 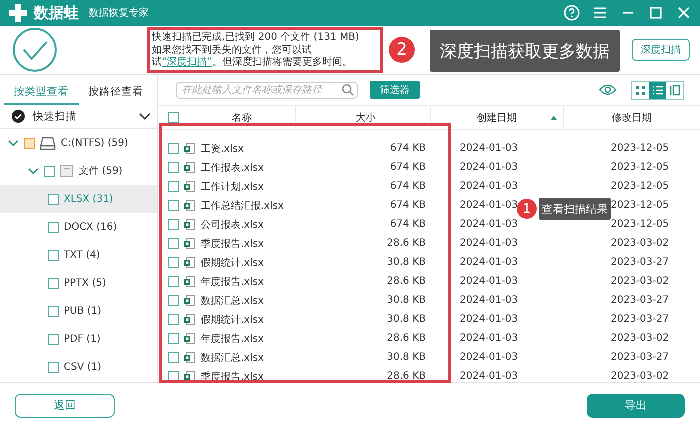 What do you see at coordinates (222, 149) in the screenshot?
I see `file-name: 工资.xlsx` at bounding box center [222, 149].